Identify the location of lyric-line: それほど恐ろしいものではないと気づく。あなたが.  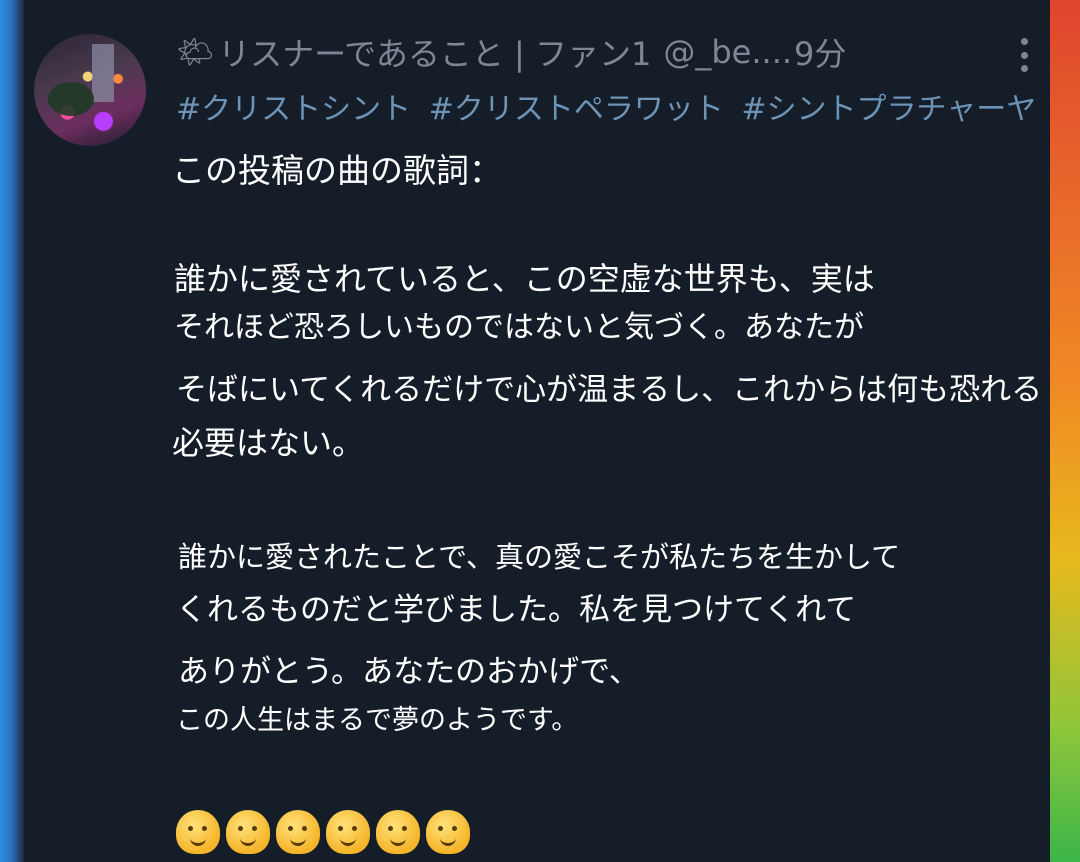
(519, 327).